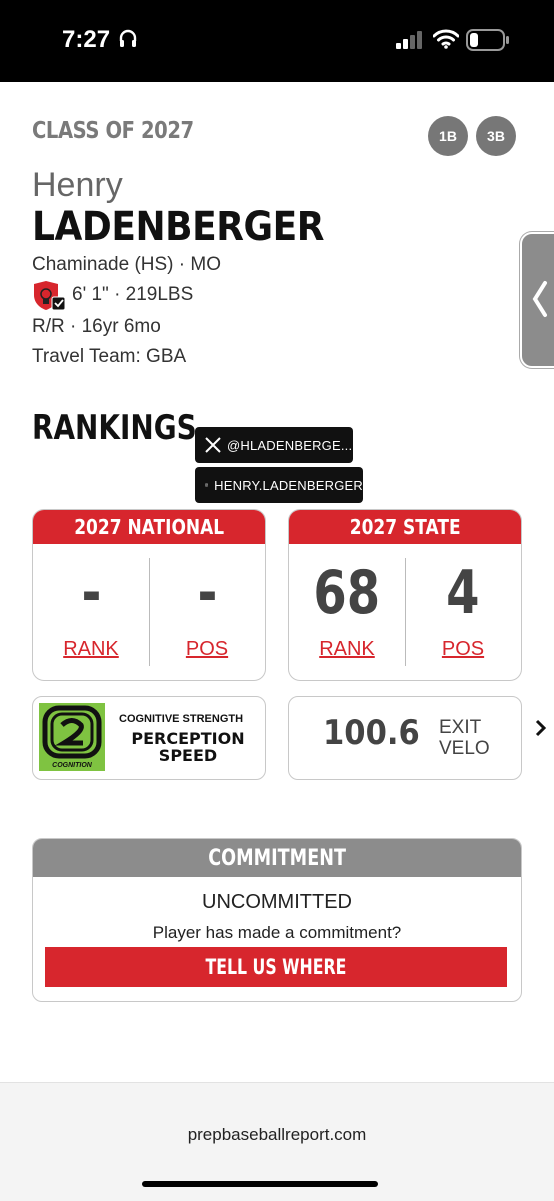  I want to click on svg-text: COGNITION, so click(72, 765).